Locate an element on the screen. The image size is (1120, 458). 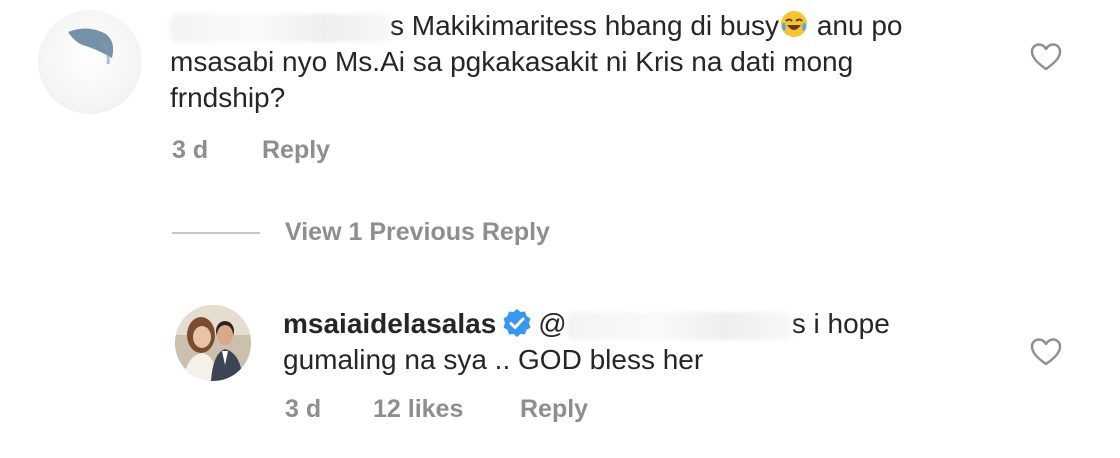
comment-text-line3: frndship? is located at coordinates (228, 97).